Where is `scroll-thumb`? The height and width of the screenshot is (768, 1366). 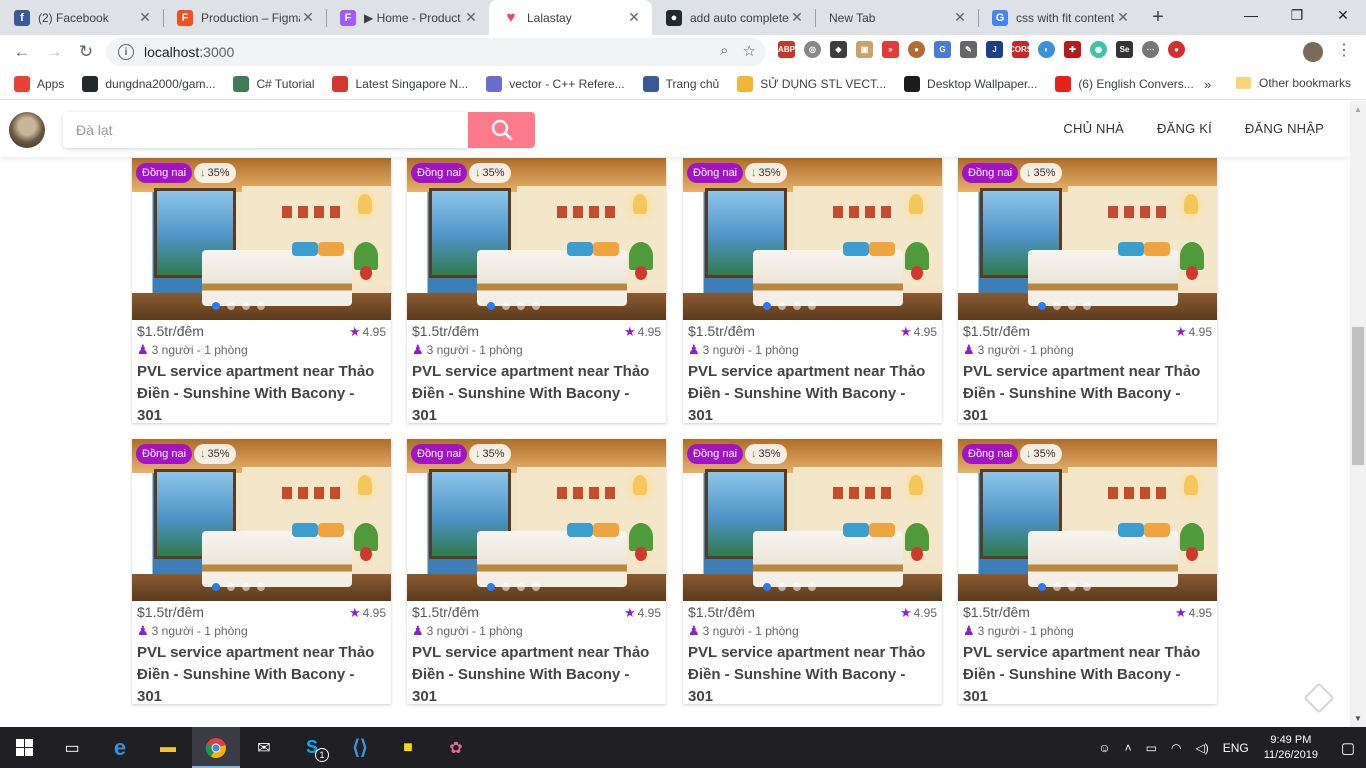 scroll-thumb is located at coordinates (1358, 396).